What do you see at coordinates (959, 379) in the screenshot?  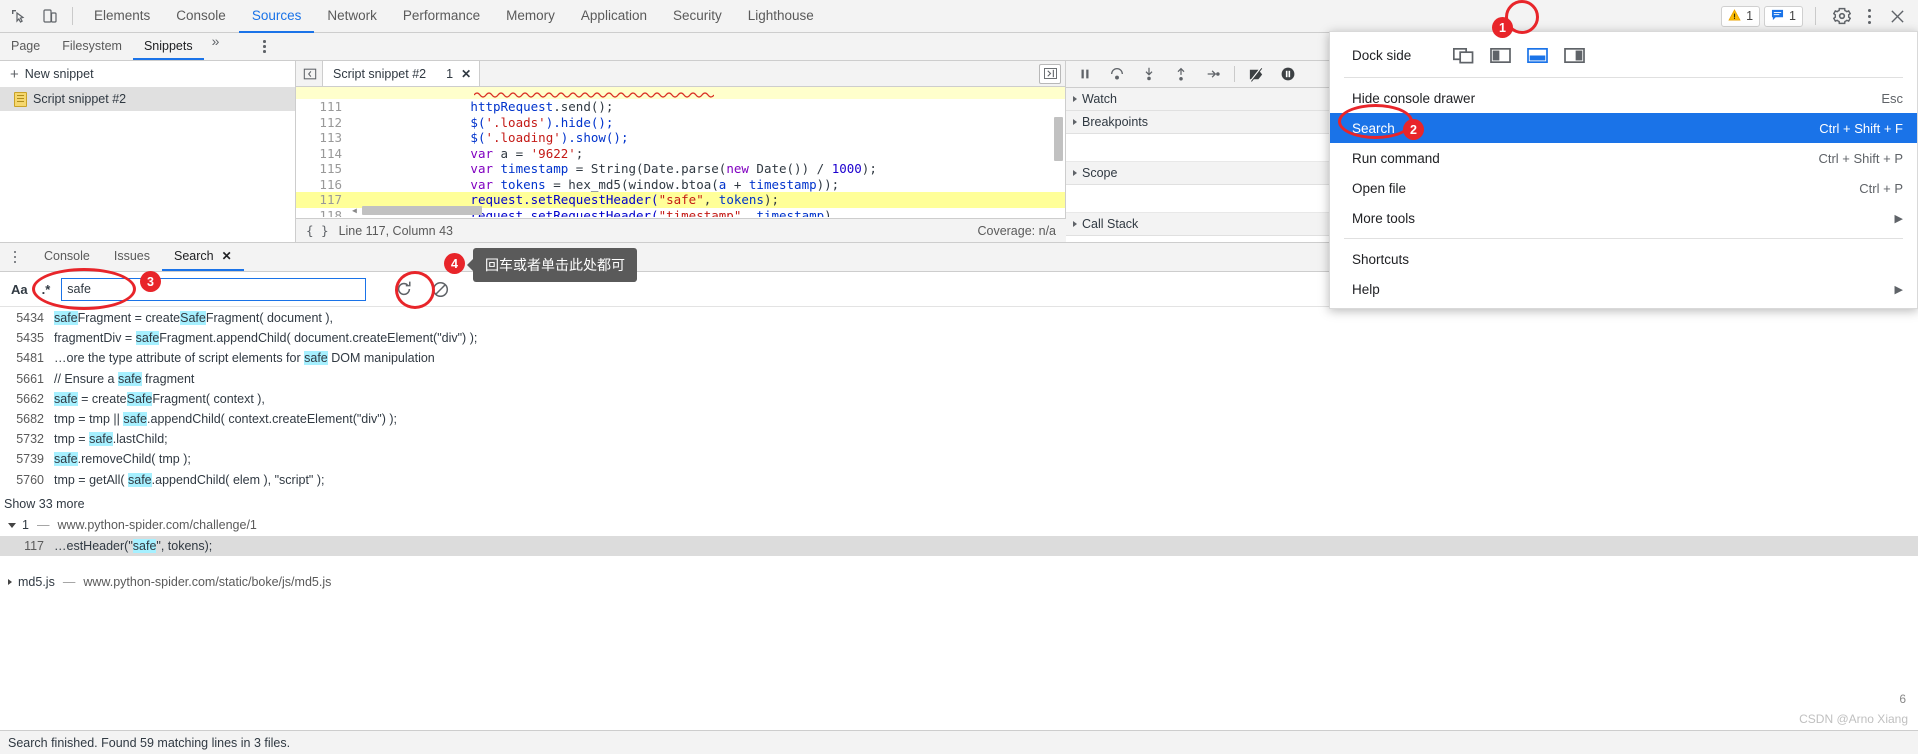 I see `search-result-row: 5661 // Ensure a safe fragment` at bounding box center [959, 379].